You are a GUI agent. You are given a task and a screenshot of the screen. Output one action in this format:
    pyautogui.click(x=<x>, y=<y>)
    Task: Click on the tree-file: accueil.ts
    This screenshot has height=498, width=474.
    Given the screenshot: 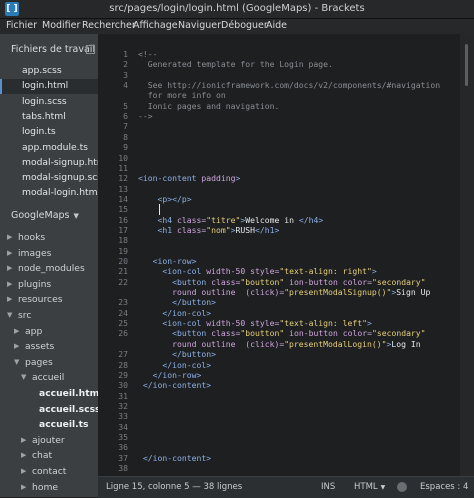 What is the action you would take?
    pyautogui.click(x=49, y=426)
    